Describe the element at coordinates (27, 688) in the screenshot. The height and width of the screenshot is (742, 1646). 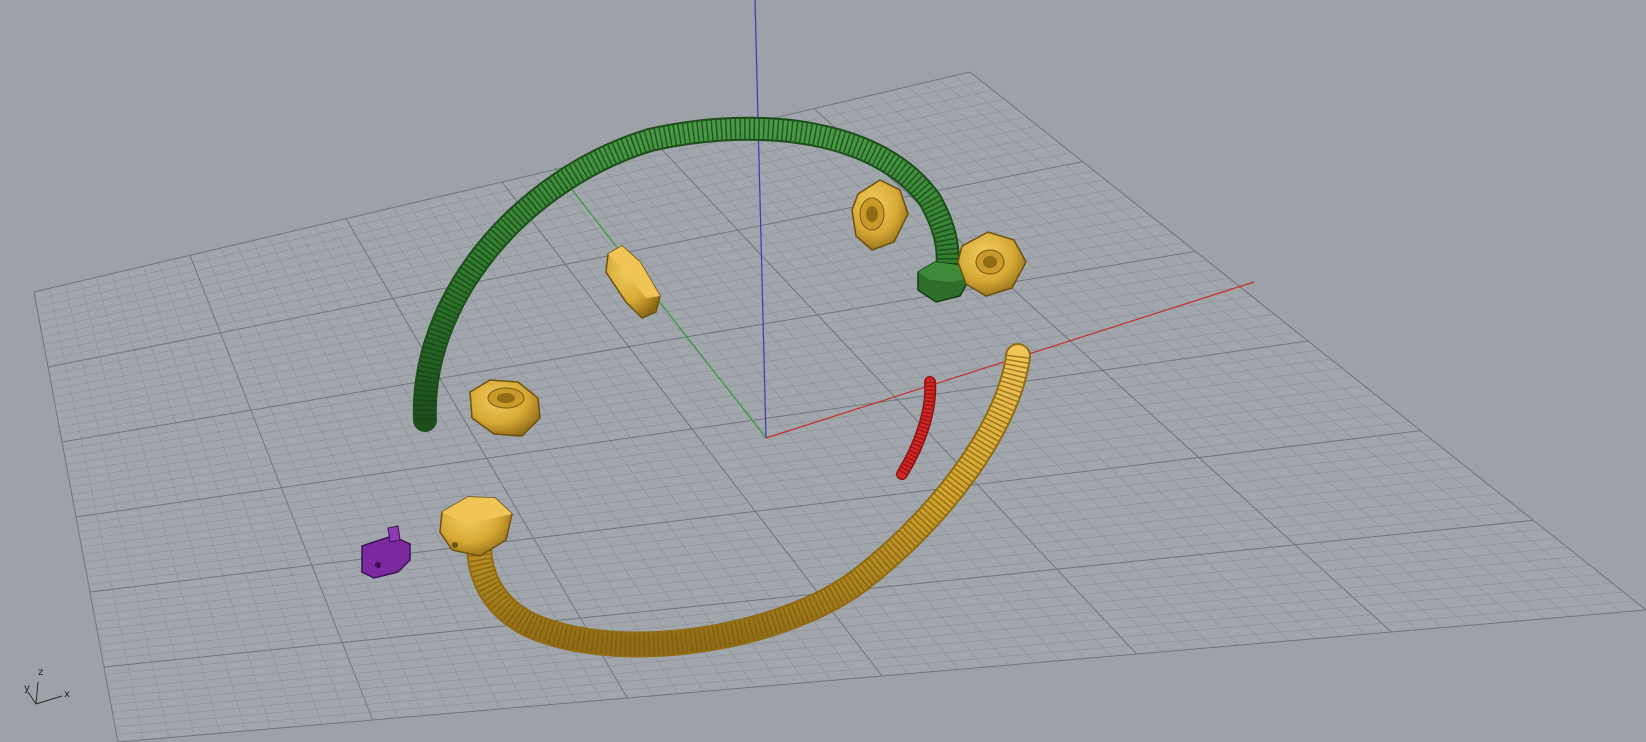
I see `gizmo-y-label: y` at that location.